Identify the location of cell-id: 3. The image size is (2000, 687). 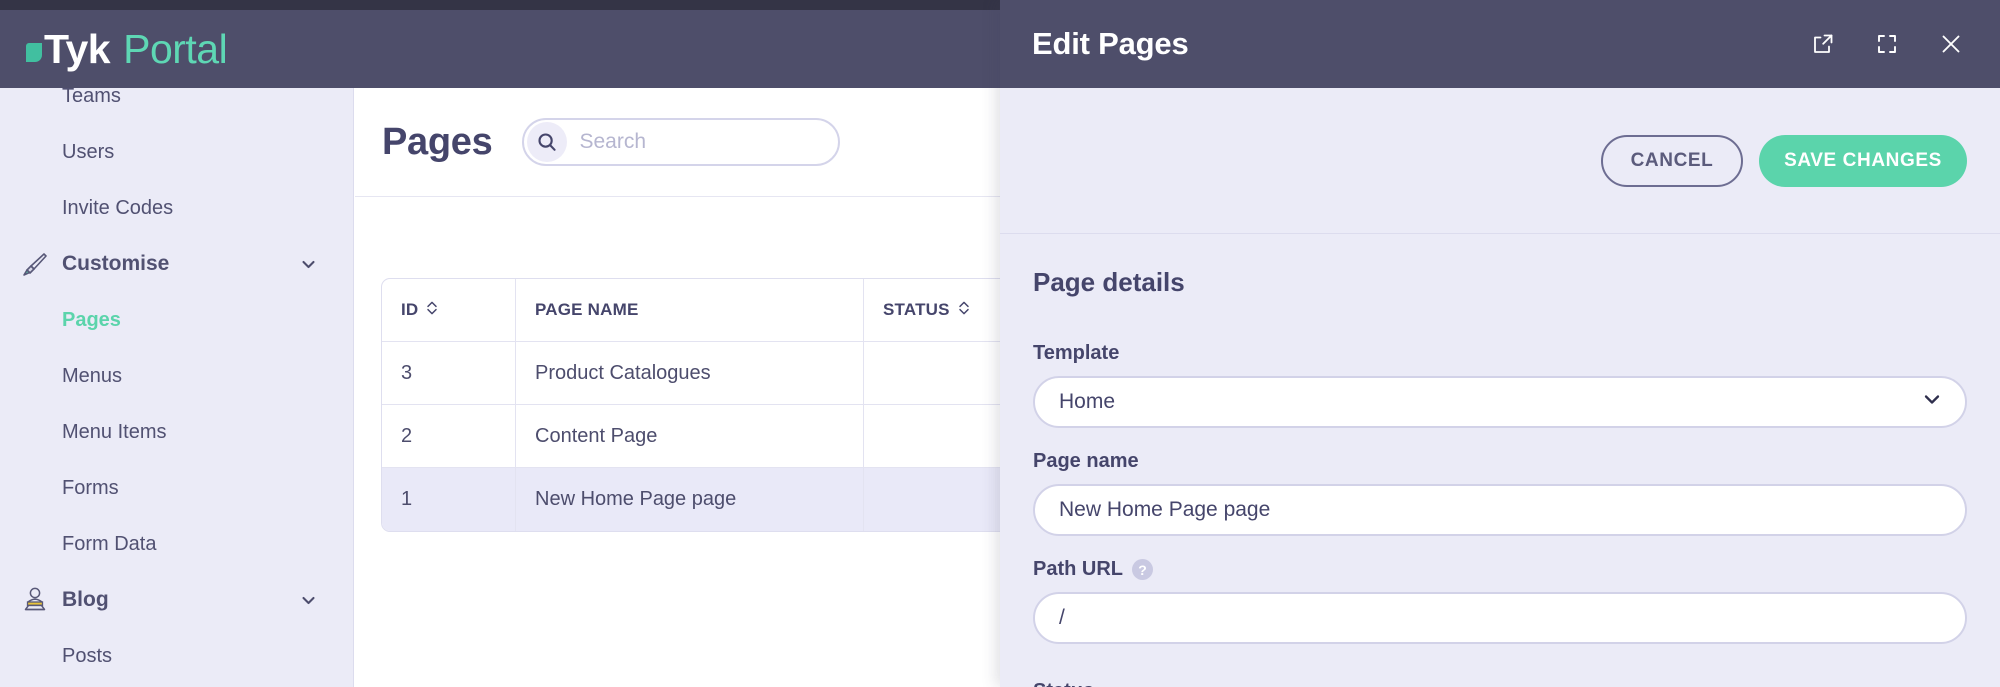
(449, 373).